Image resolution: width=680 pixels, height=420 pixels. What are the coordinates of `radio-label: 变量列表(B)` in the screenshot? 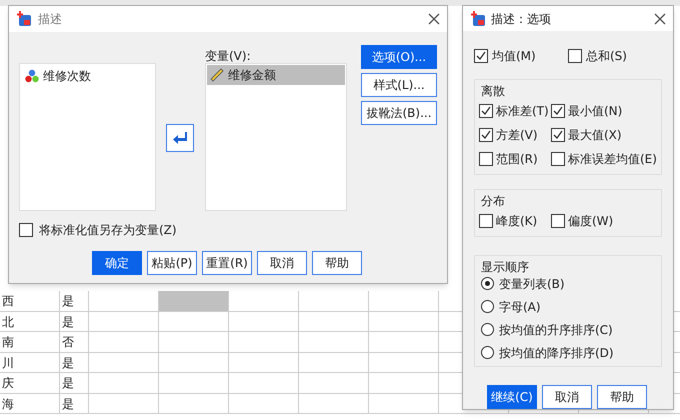 It's located at (532, 284).